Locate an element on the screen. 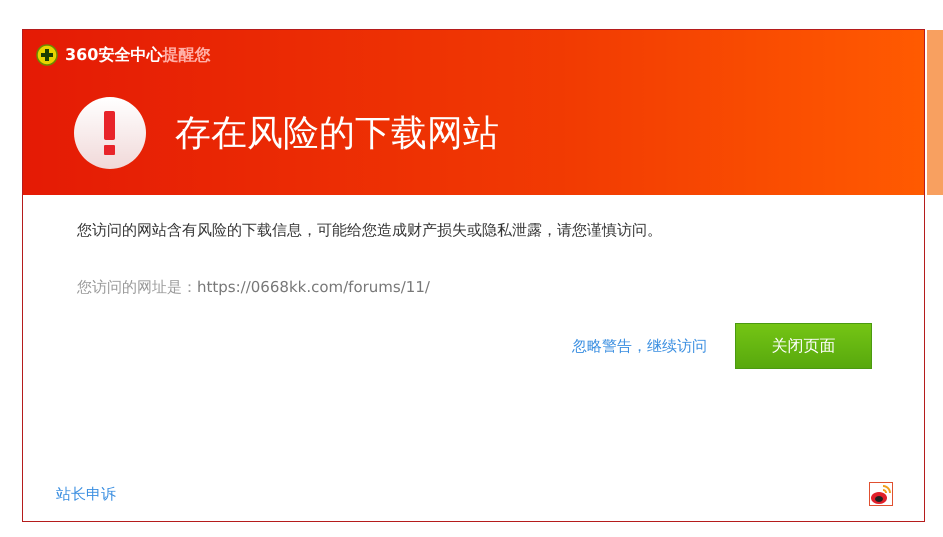 The image size is (943, 537). warning-heading: 存在风险的下载网站 is located at coordinates (337, 134).